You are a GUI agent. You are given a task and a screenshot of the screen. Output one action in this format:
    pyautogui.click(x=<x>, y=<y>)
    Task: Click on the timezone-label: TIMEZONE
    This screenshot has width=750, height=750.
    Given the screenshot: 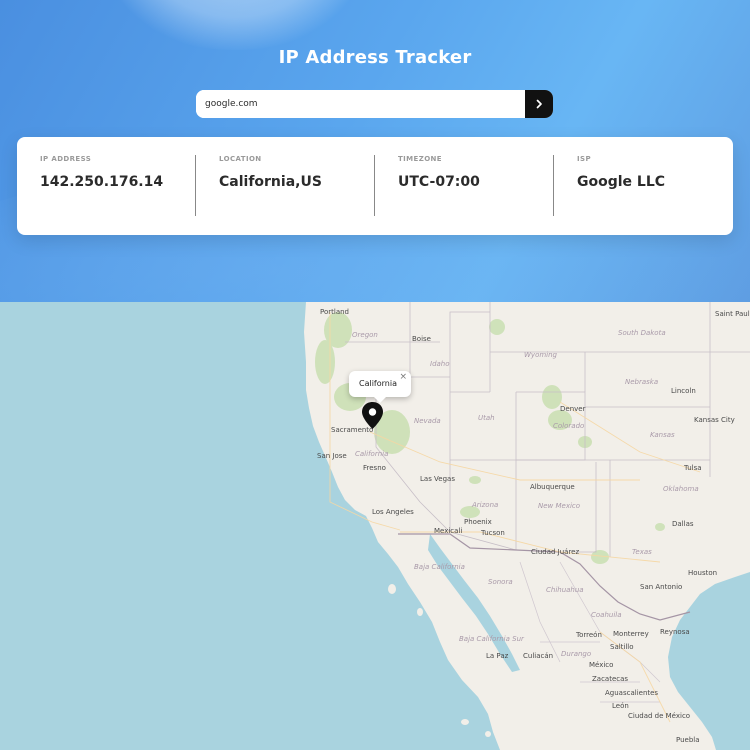 What is the action you would take?
    pyautogui.click(x=420, y=159)
    